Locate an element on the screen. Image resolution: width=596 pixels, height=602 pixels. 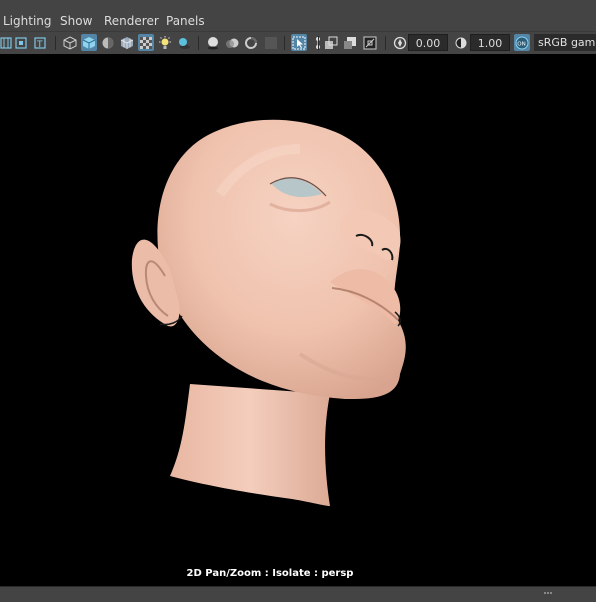
panel-toolbar: T 0.00 1.00 ON sRGB gam is located at coordinates (298, 43).